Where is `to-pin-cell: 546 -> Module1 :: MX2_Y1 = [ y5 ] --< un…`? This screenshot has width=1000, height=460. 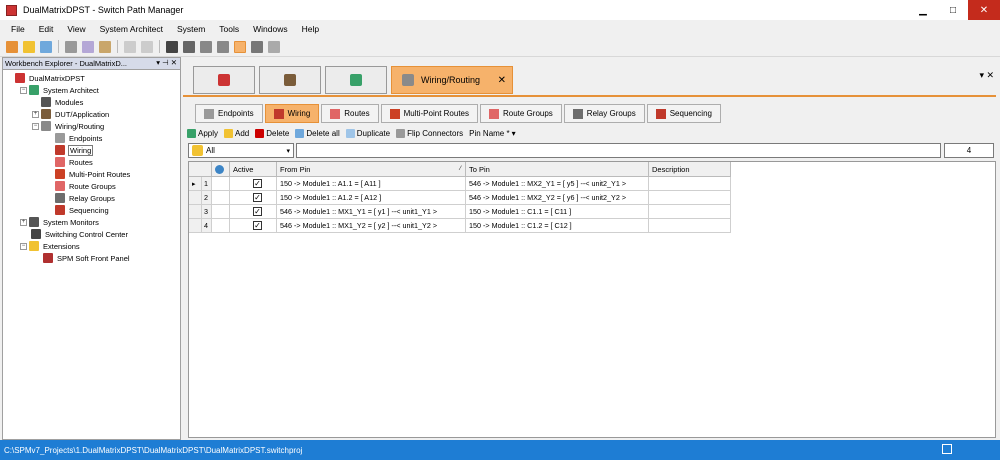 to-pin-cell: 546 -> Module1 :: MX2_Y1 = [ y5 ] --< un… is located at coordinates (557, 184).